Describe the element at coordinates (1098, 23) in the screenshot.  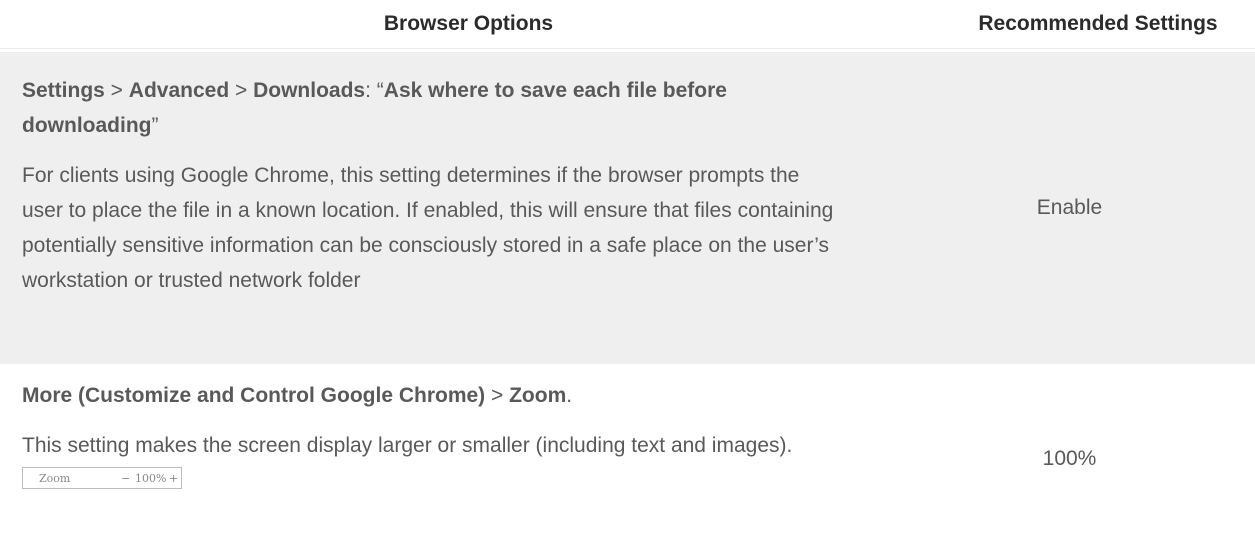
I see `header-recommended-settings: Recommended Settings` at that location.